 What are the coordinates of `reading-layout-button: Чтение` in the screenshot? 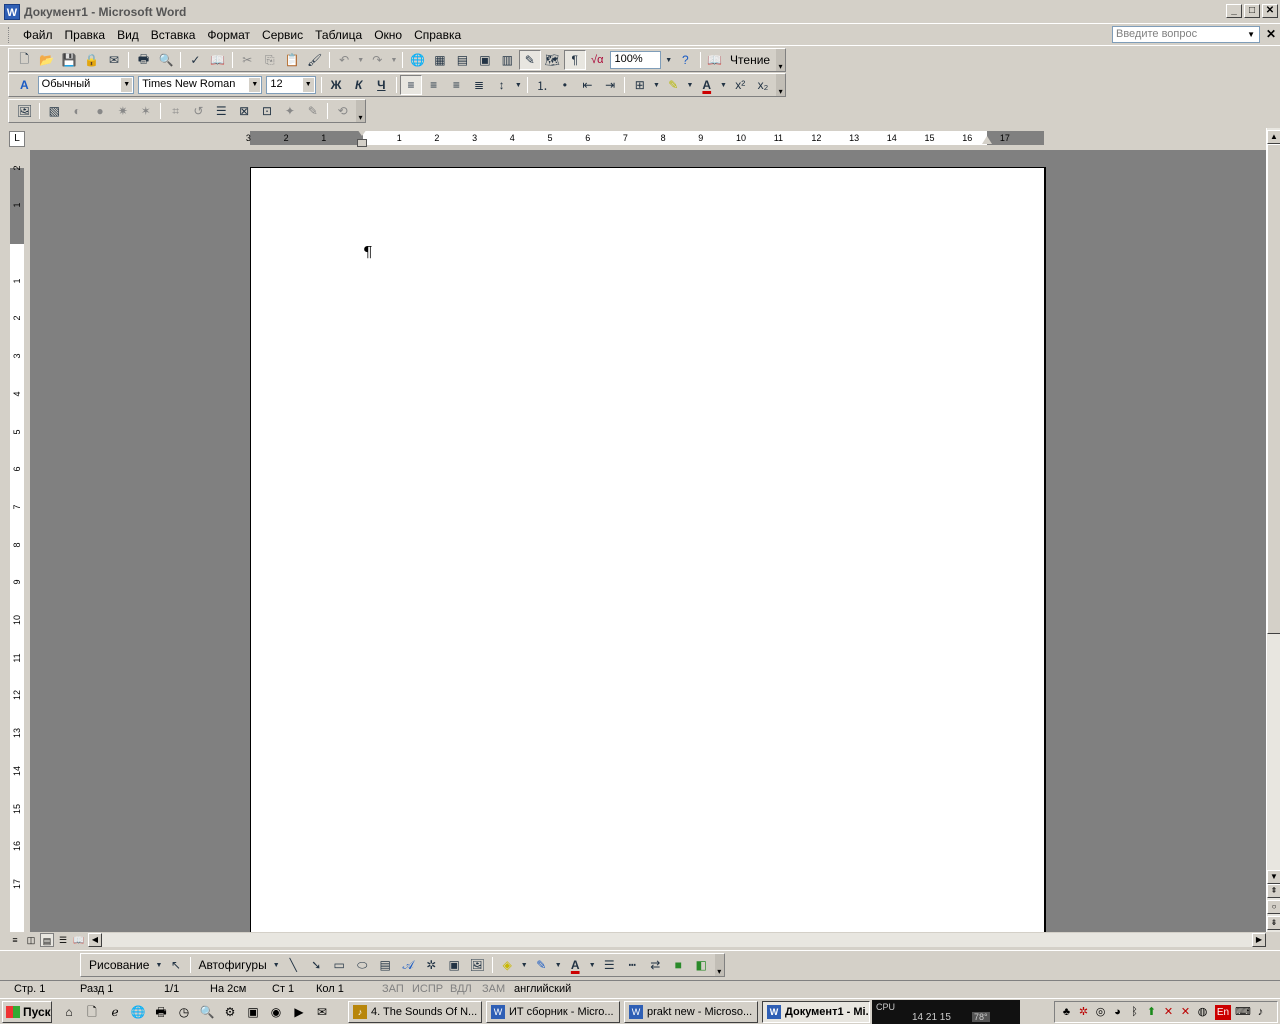 It's located at (750, 60).